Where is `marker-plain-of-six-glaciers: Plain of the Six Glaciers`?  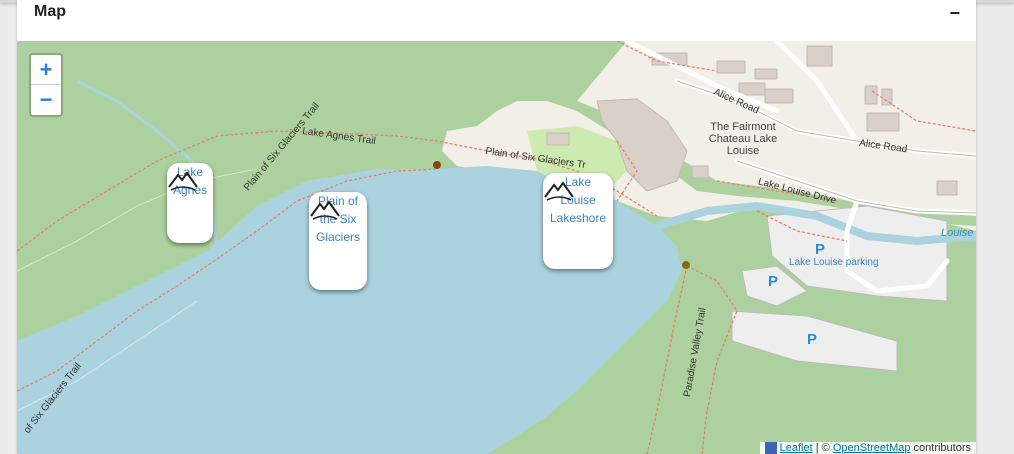
marker-plain-of-six-glaciers: Plain of the Six Glaciers is located at coordinates (338, 241).